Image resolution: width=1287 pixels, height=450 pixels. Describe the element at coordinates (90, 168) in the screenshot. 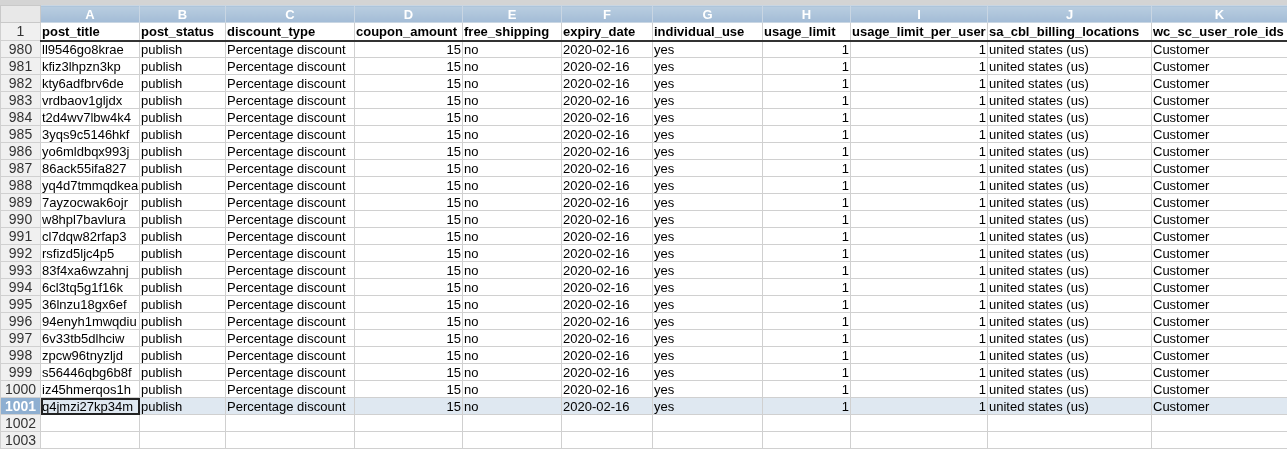

I see `table-cell: 86ack55ifa827` at that location.